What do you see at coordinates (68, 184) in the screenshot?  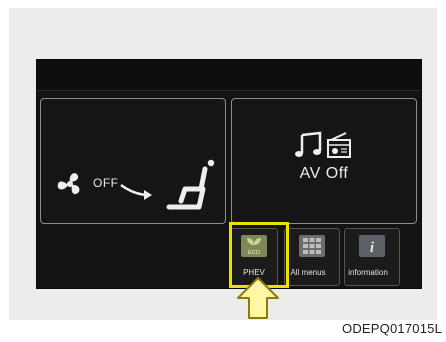 I see `fan-icon` at bounding box center [68, 184].